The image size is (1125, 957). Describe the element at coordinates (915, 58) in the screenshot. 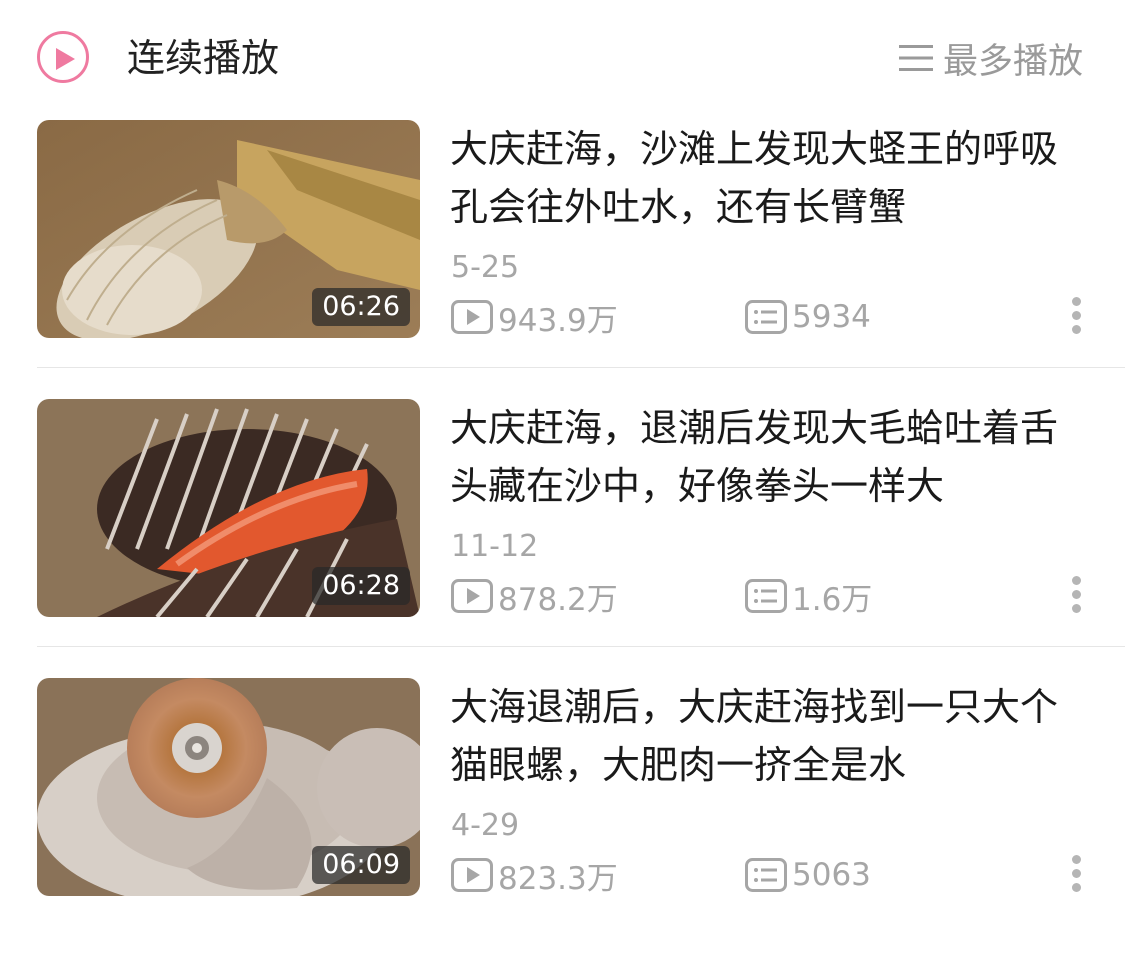

I see `menu-lines-icon` at that location.